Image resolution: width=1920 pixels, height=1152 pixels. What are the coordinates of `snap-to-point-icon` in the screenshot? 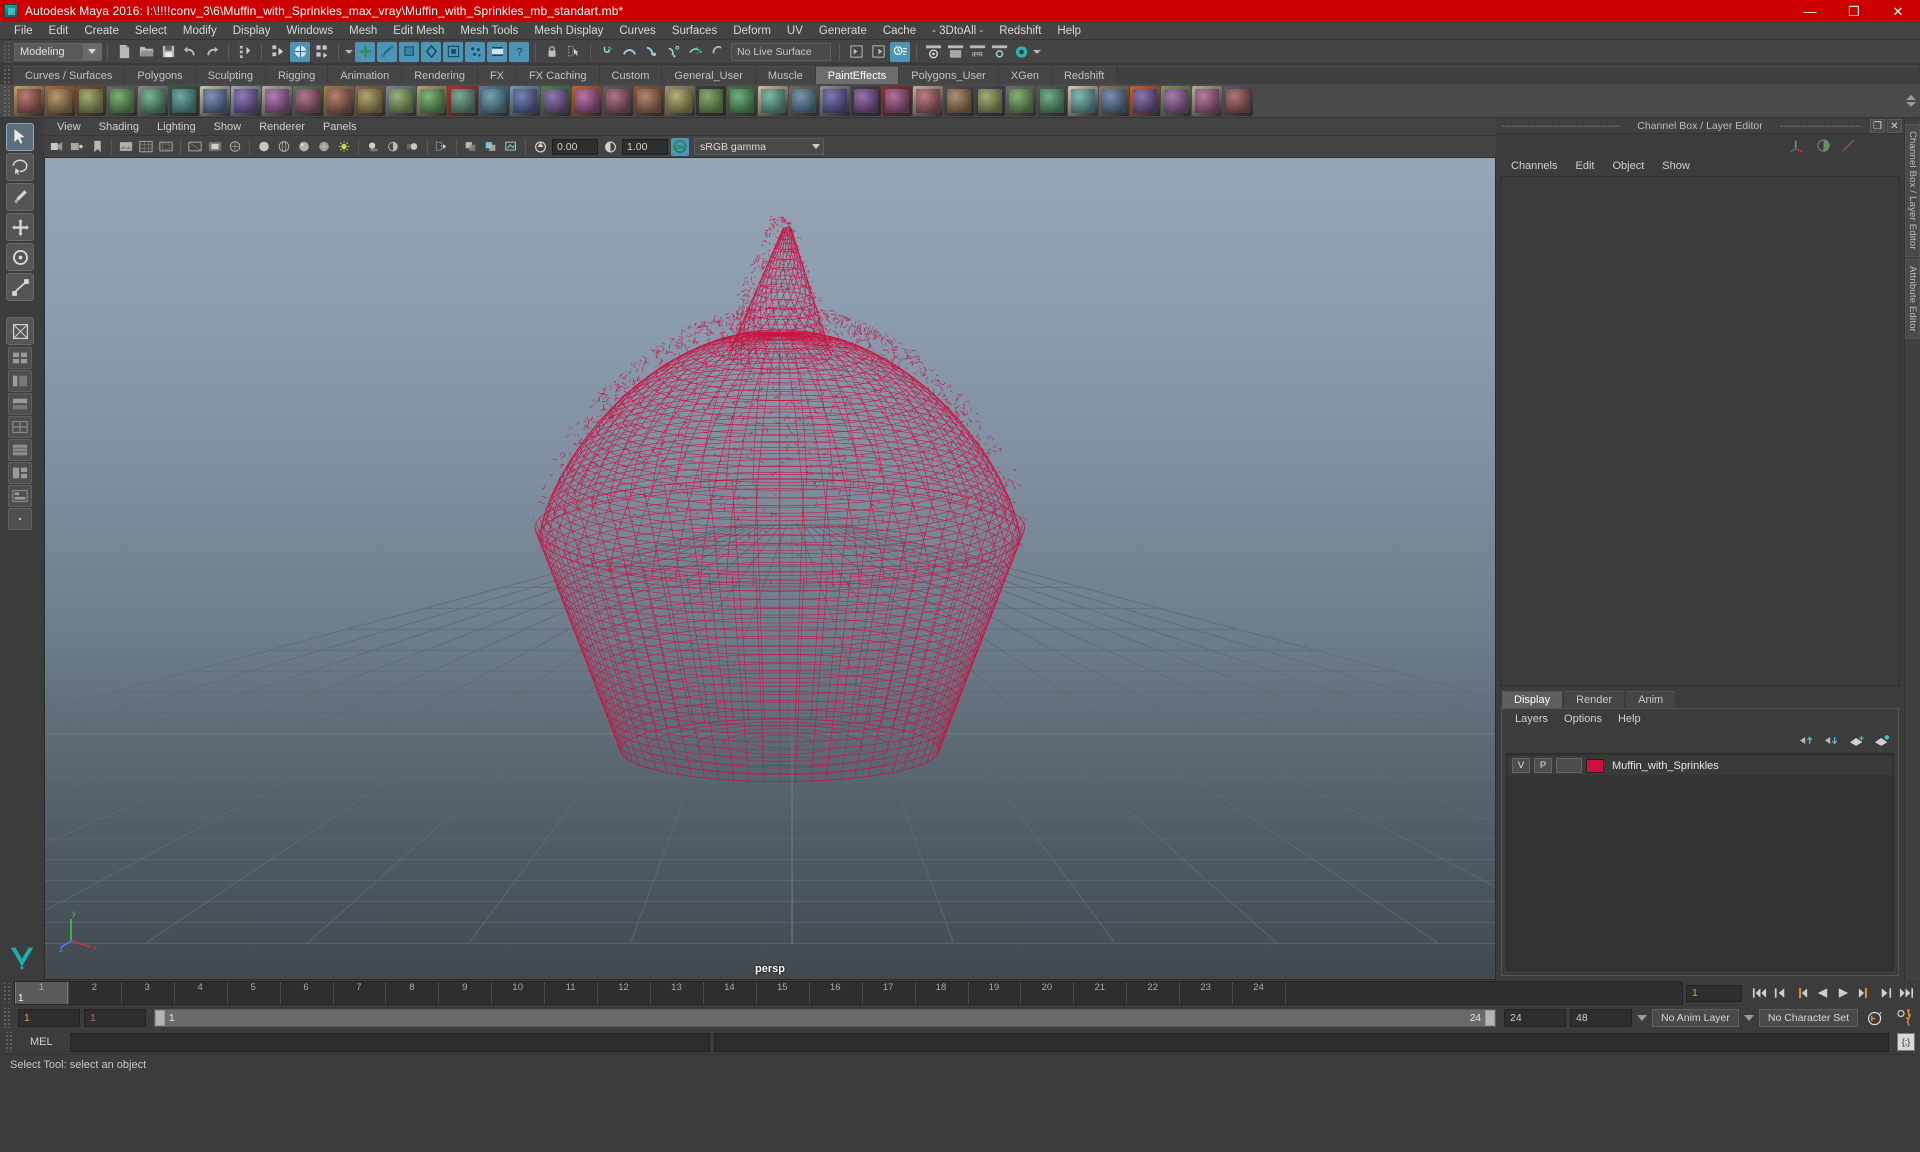 It's located at (651, 52).